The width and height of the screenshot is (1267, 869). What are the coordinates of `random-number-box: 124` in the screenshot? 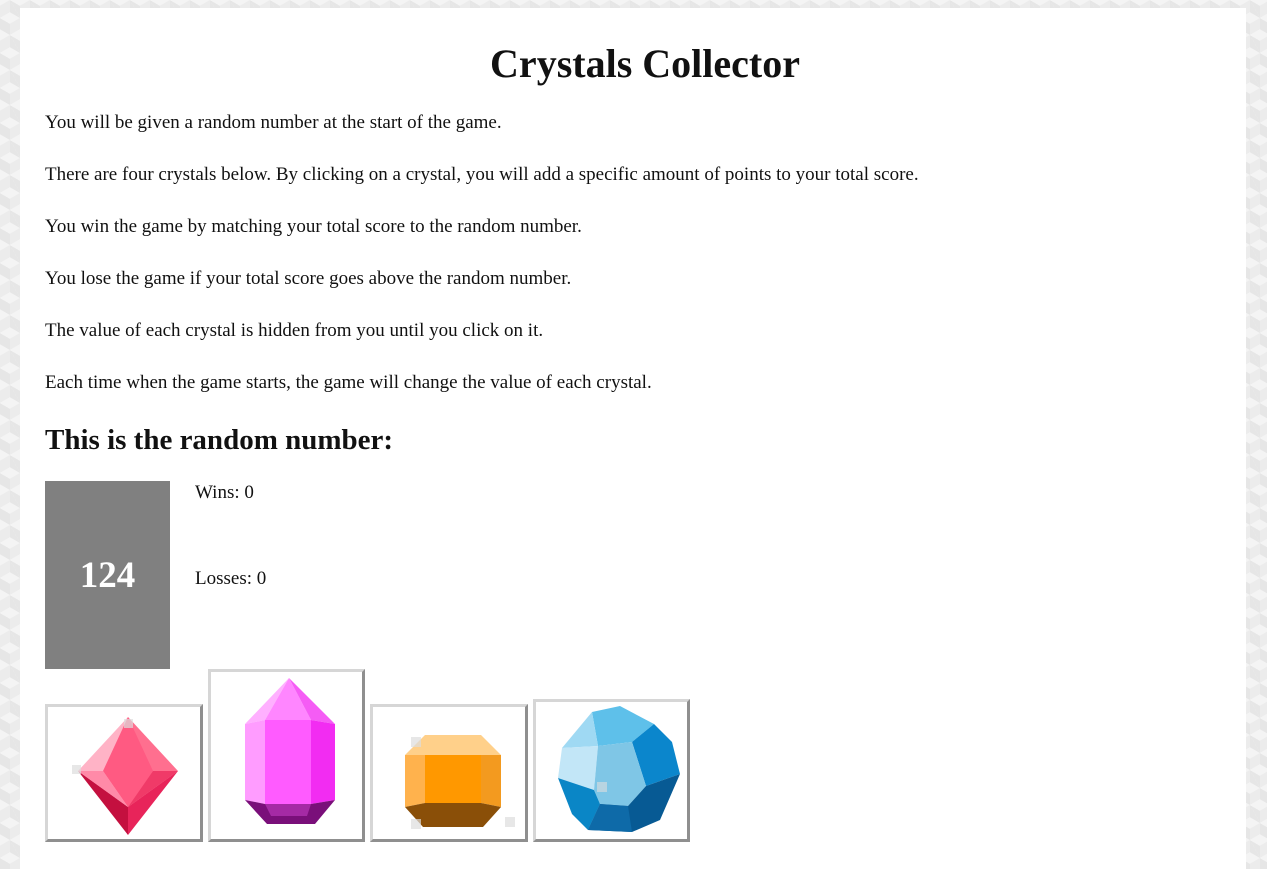 It's located at (107, 575).